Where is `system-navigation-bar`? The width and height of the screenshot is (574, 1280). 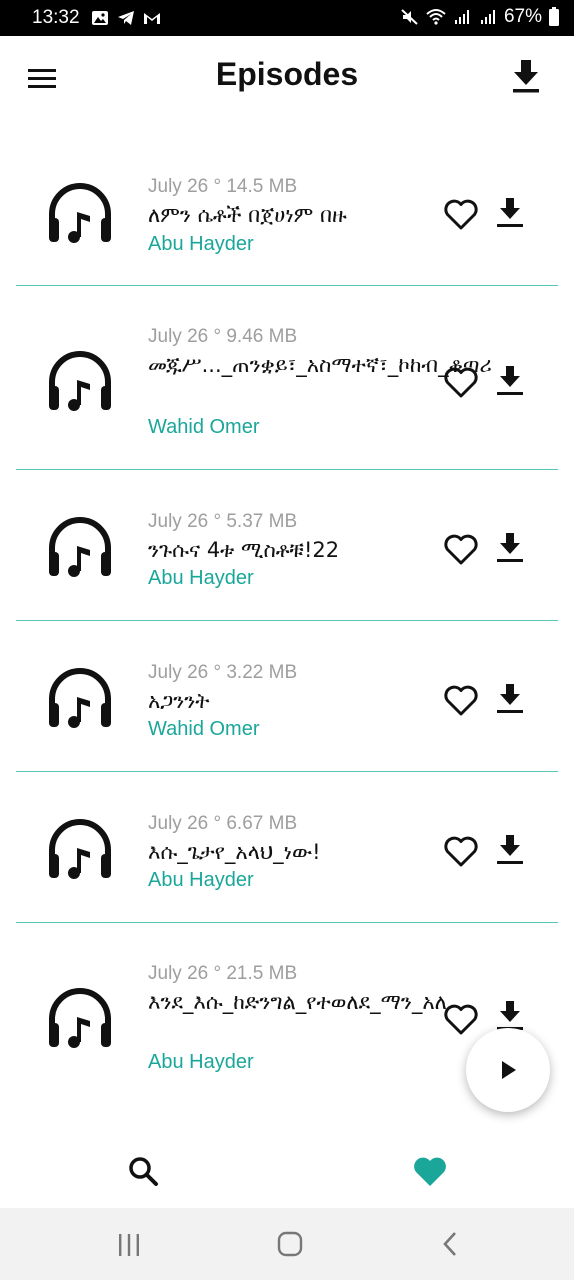 system-navigation-bar is located at coordinates (287, 1244).